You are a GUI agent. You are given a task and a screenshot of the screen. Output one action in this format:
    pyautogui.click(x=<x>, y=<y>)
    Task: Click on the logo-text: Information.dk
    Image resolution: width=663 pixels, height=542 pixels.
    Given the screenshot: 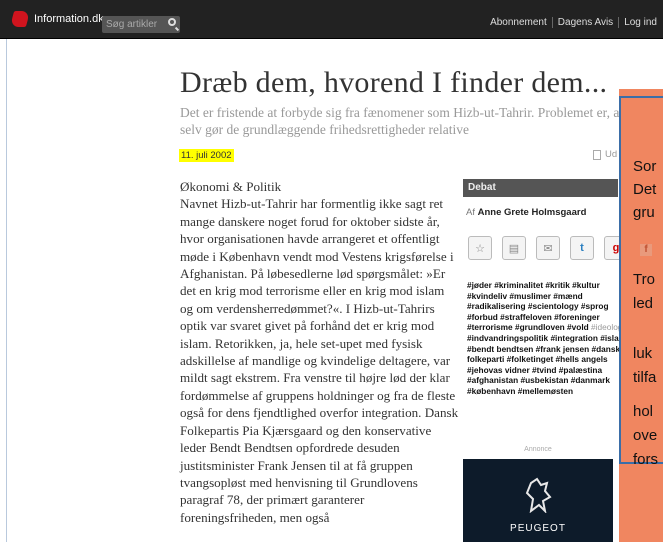 What is the action you would take?
    pyautogui.click(x=69, y=19)
    